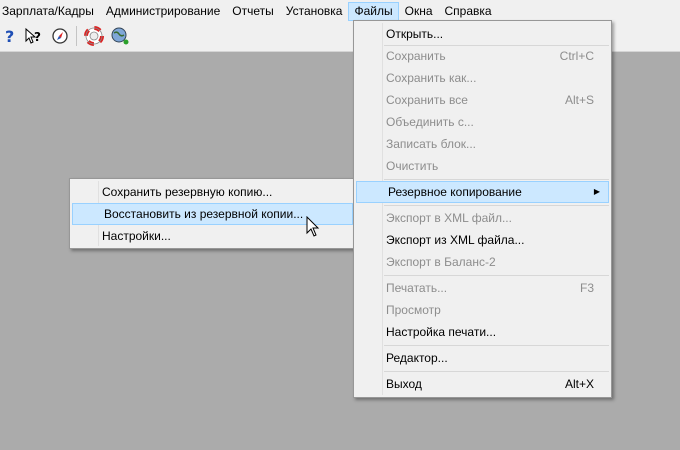 This screenshot has height=450, width=680. Describe the element at coordinates (163, 11) in the screenshot. I see `menu-administrirovanie: Администрирование` at that location.